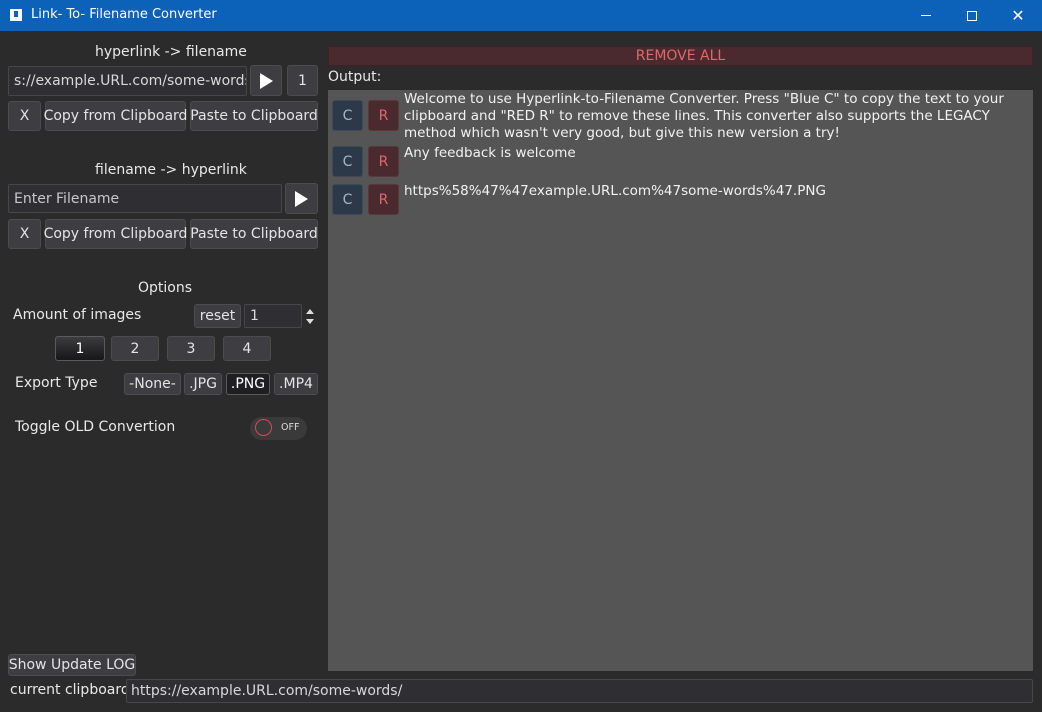 The image size is (1042, 712). What do you see at coordinates (135, 348) in the screenshot?
I see `amount-button-2: 2` at bounding box center [135, 348].